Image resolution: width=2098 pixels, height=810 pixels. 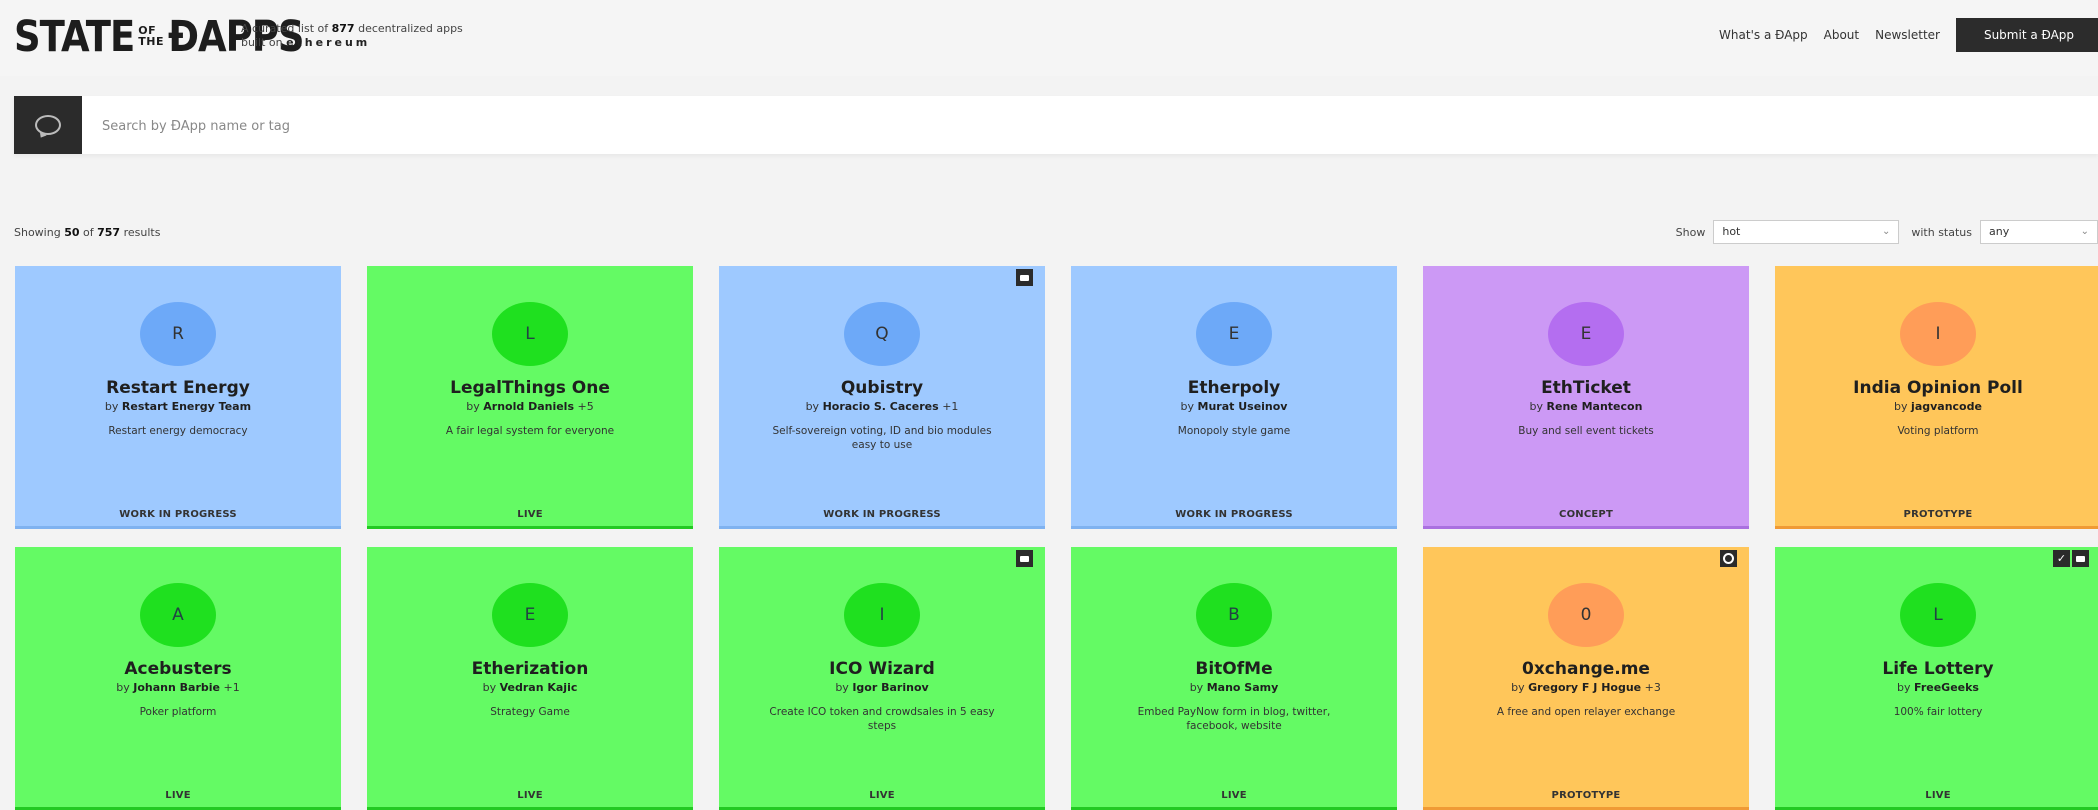 I want to click on dapp-avatar: B, so click(x=1234, y=615).